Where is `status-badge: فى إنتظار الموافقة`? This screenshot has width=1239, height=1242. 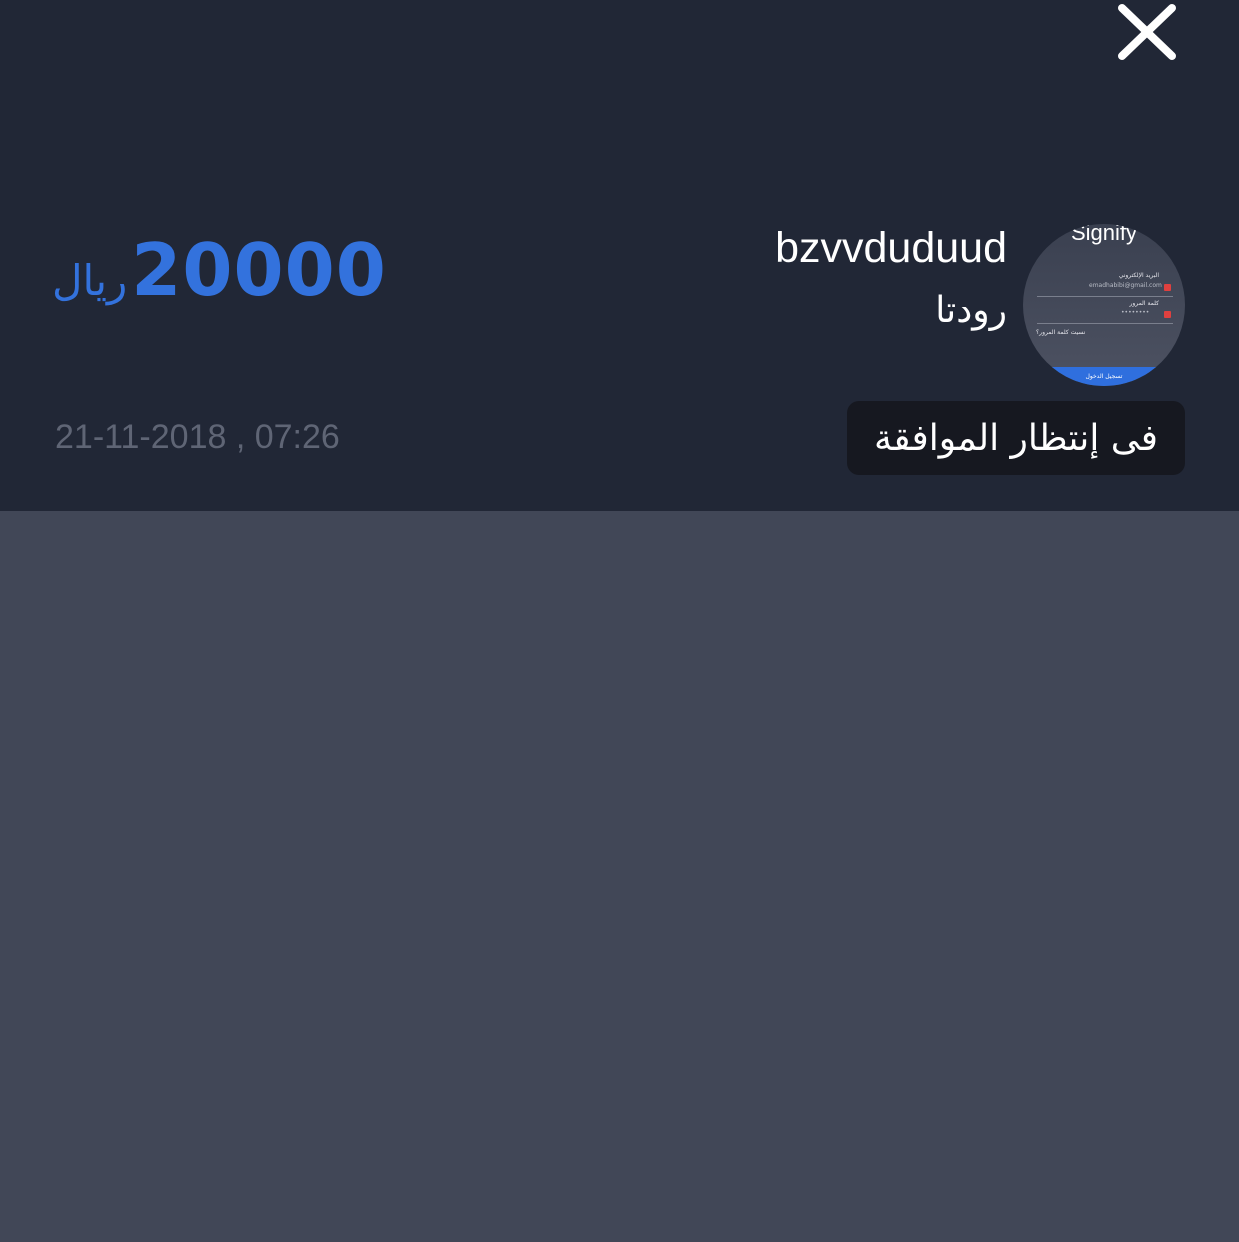 status-badge: فى إنتظار الموافقة is located at coordinates (1016, 438).